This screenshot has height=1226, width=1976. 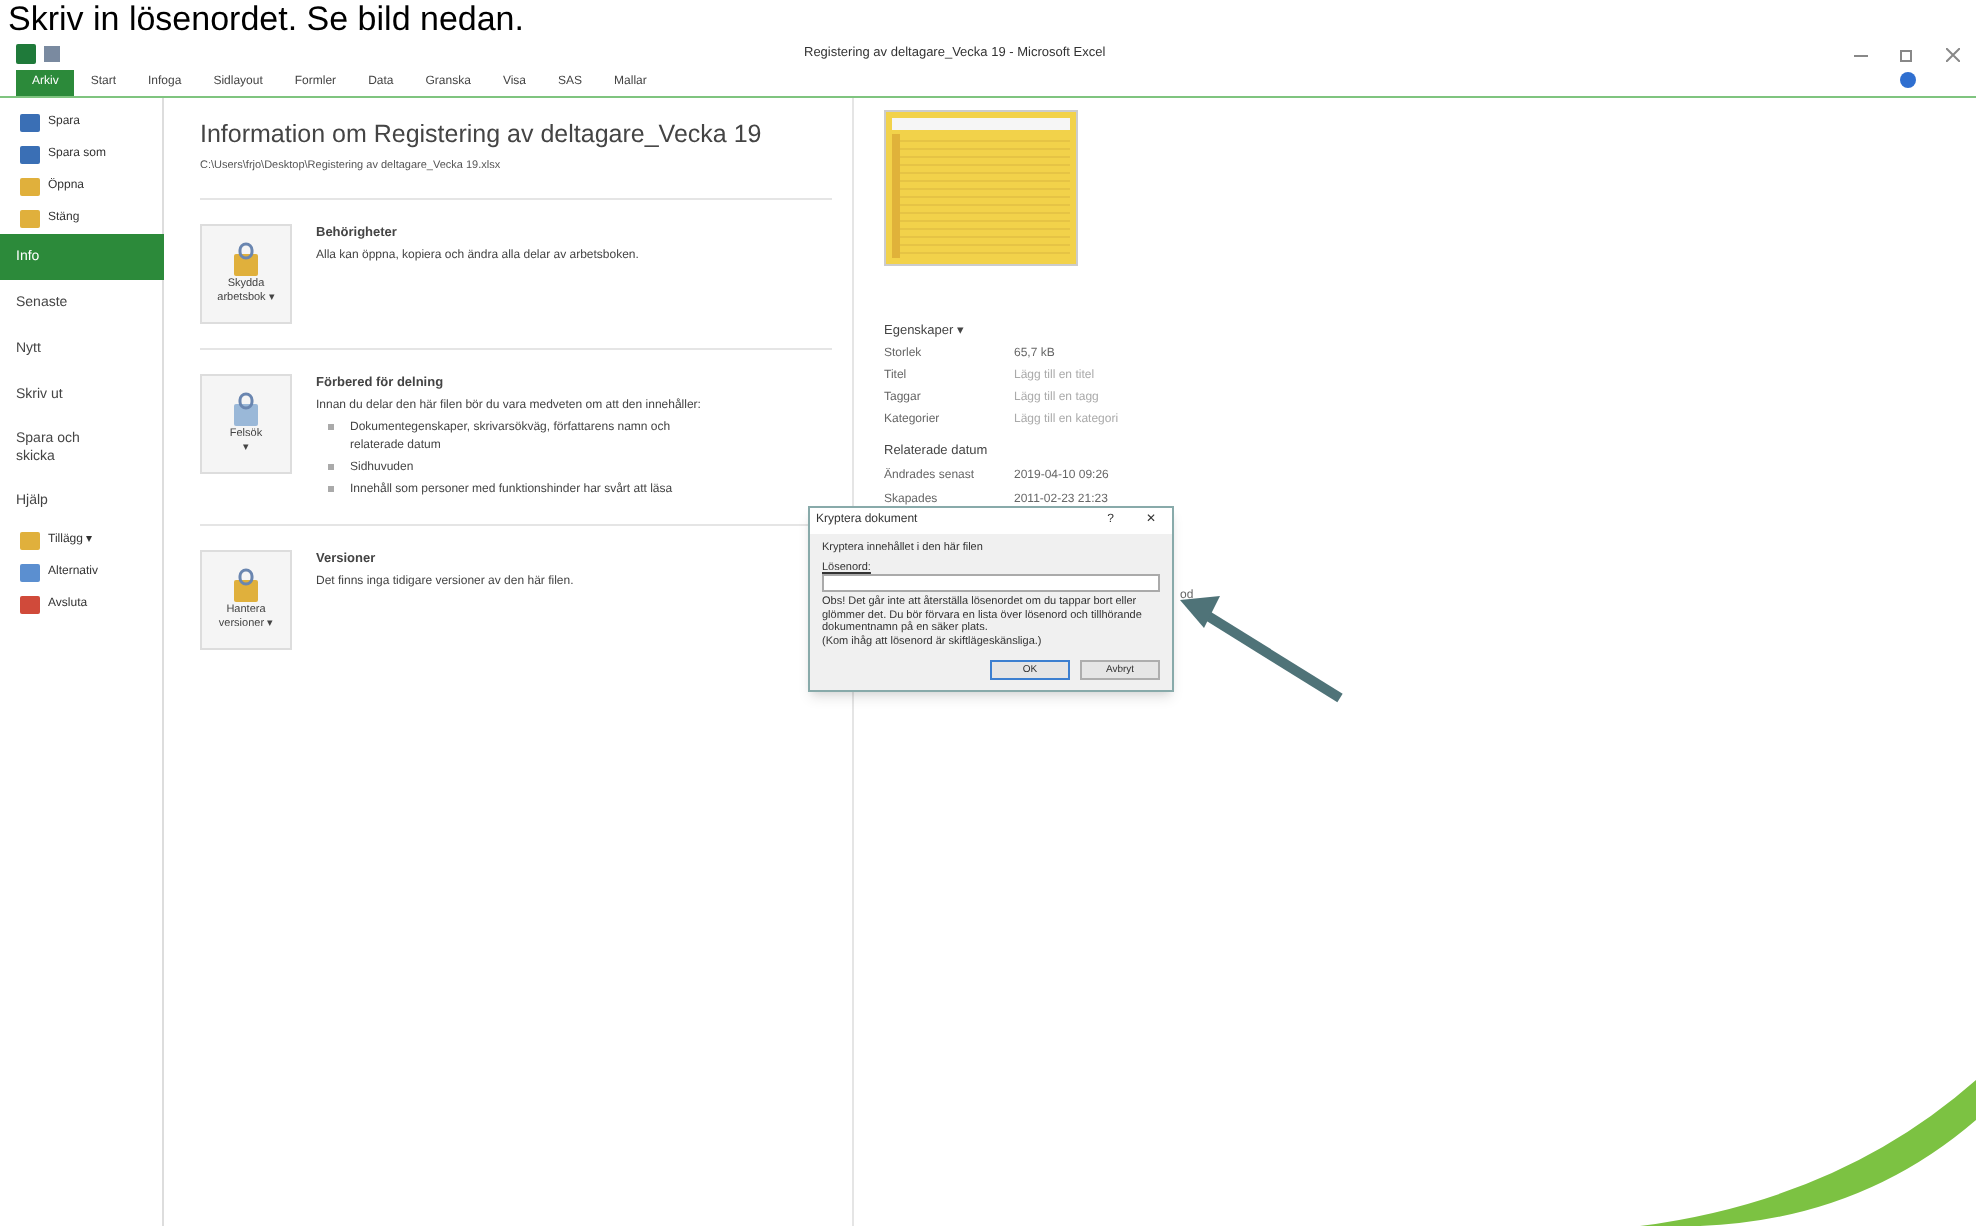 What do you see at coordinates (246, 260) in the screenshot?
I see `lock-icon` at bounding box center [246, 260].